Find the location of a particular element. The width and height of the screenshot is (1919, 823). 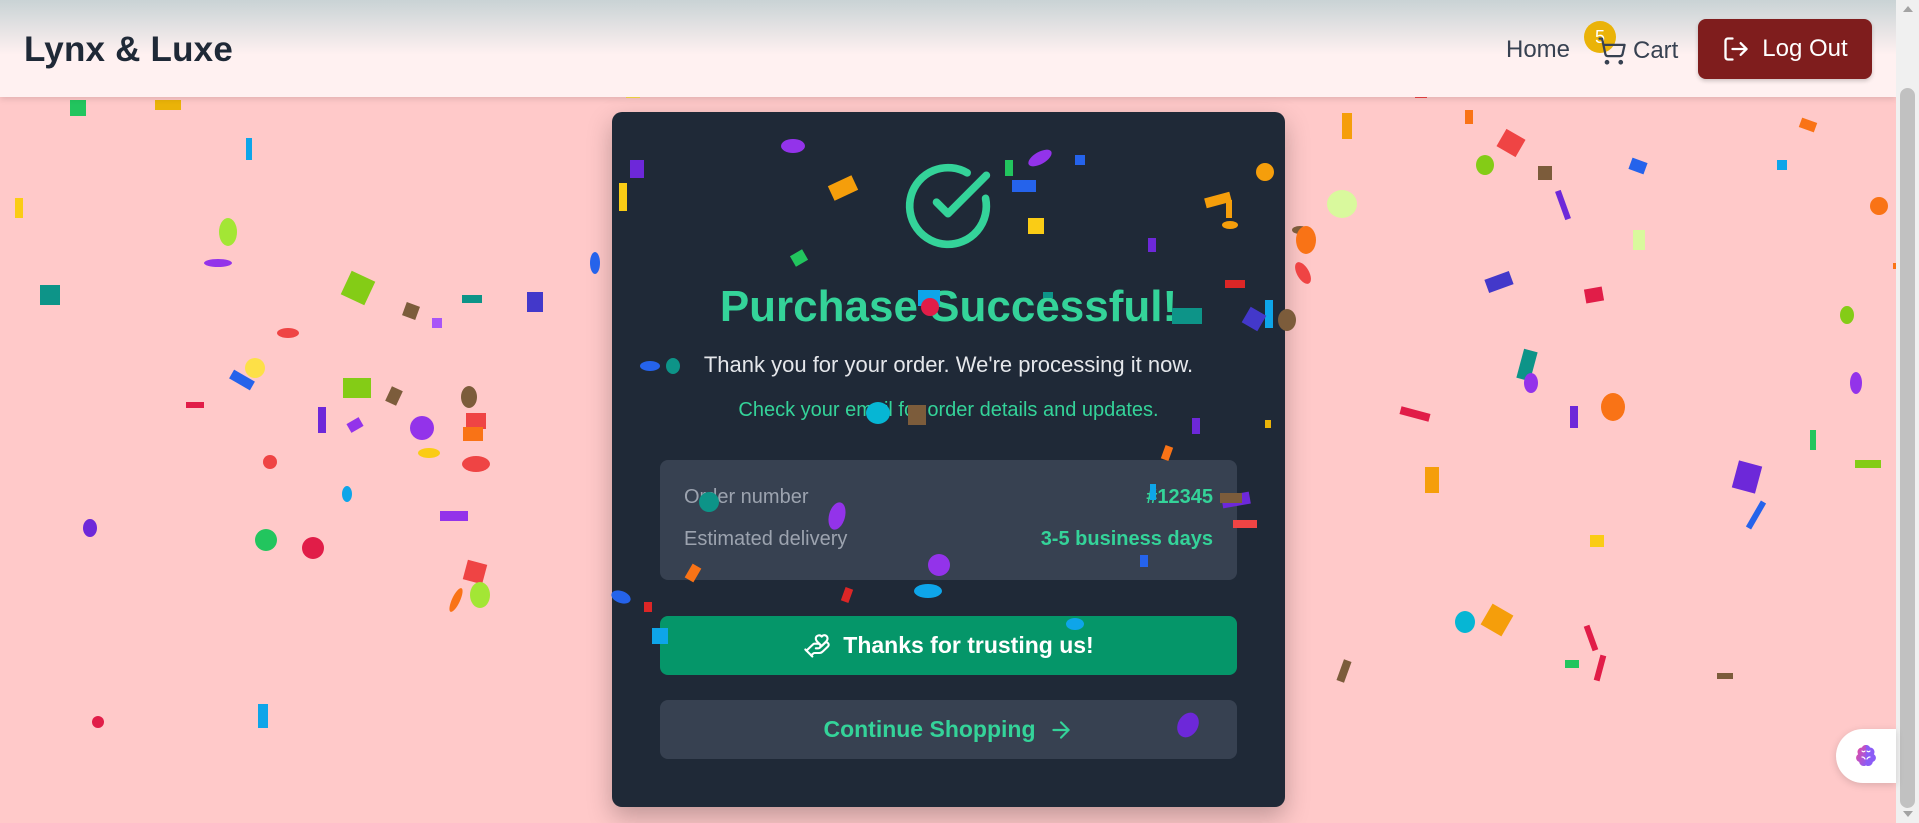

success-title: Purchase Successful! is located at coordinates (948, 306).